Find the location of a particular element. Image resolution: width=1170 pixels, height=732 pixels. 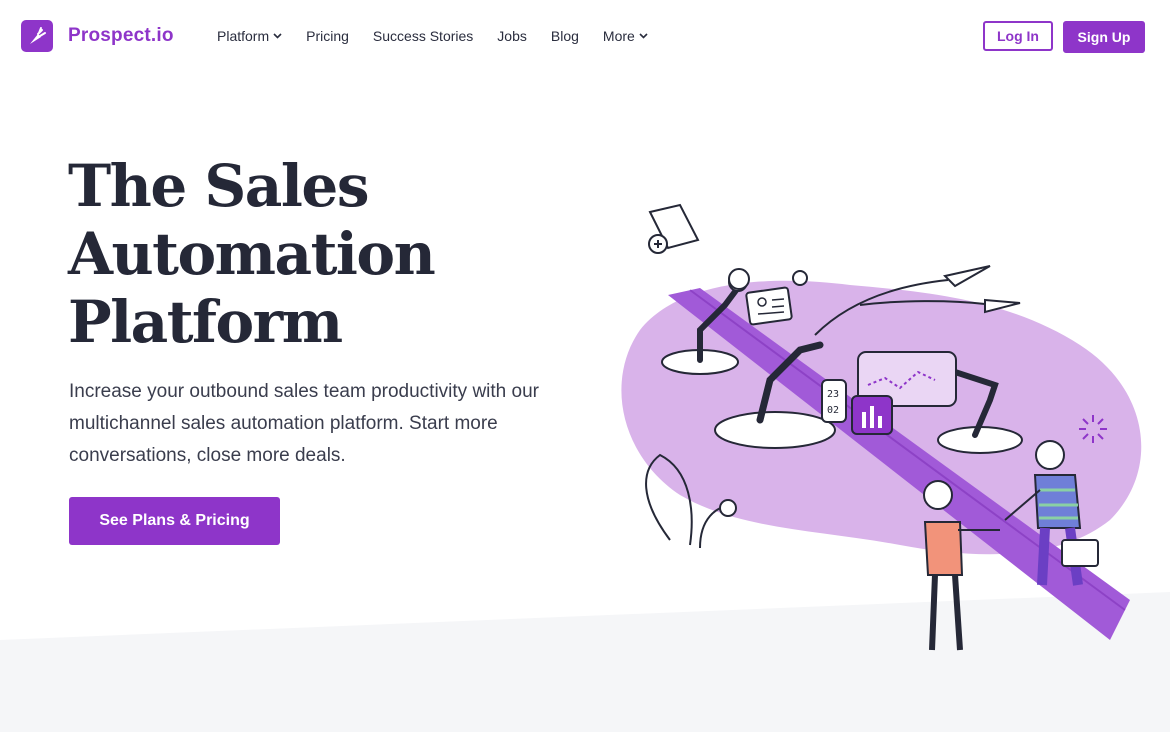

logo-link: Prospect.io is located at coordinates (97, 36).